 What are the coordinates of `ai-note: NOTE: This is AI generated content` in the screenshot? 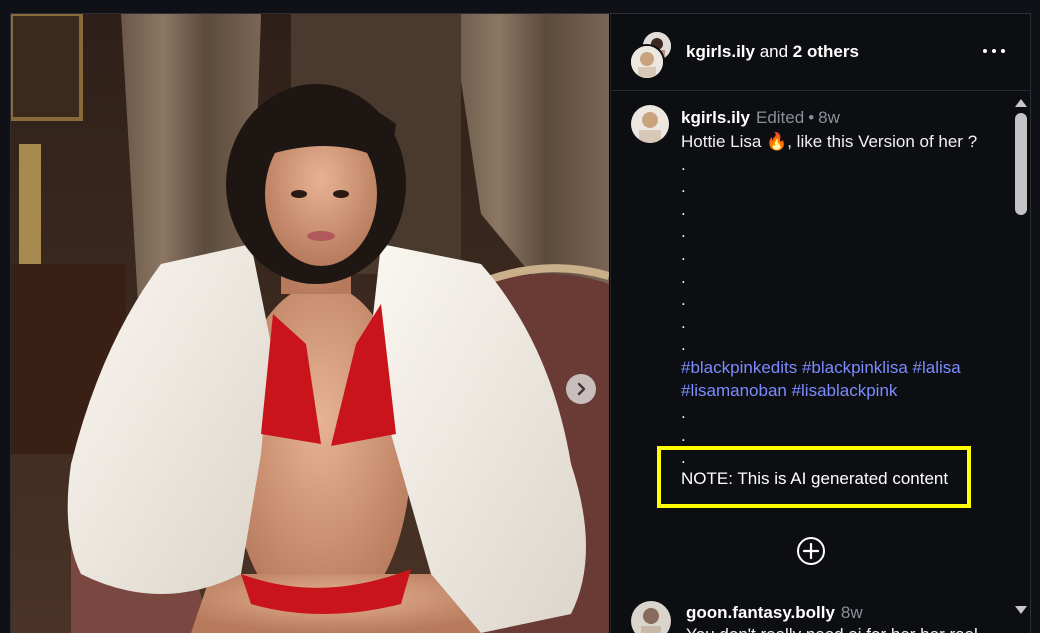 It's located at (815, 478).